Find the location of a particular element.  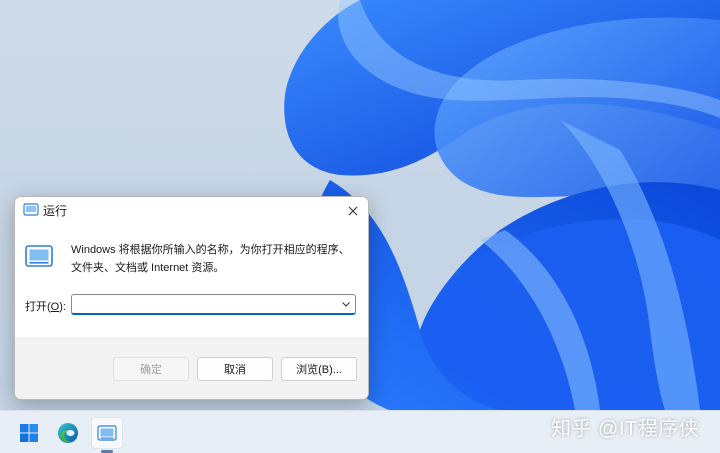

run-taskbar-icon is located at coordinates (107, 432).